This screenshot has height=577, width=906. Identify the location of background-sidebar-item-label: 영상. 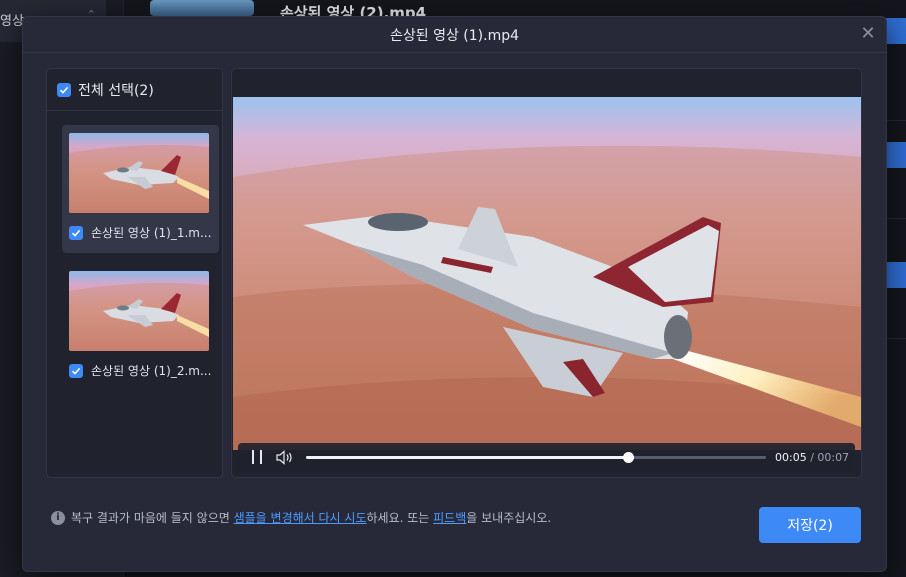
(12, 21).